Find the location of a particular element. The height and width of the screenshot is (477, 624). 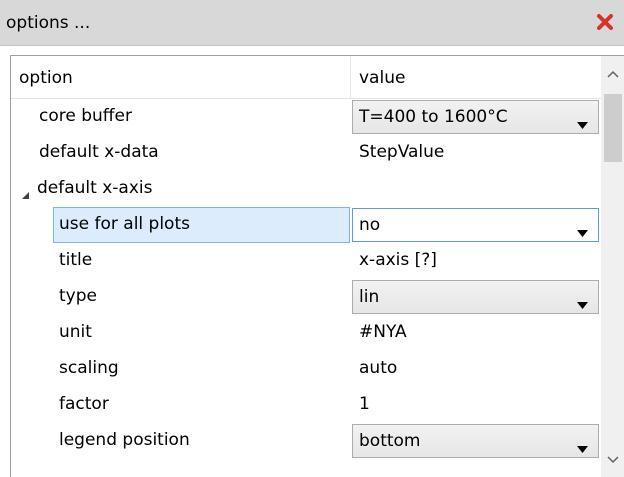

chevron-up-icon is located at coordinates (613, 74).